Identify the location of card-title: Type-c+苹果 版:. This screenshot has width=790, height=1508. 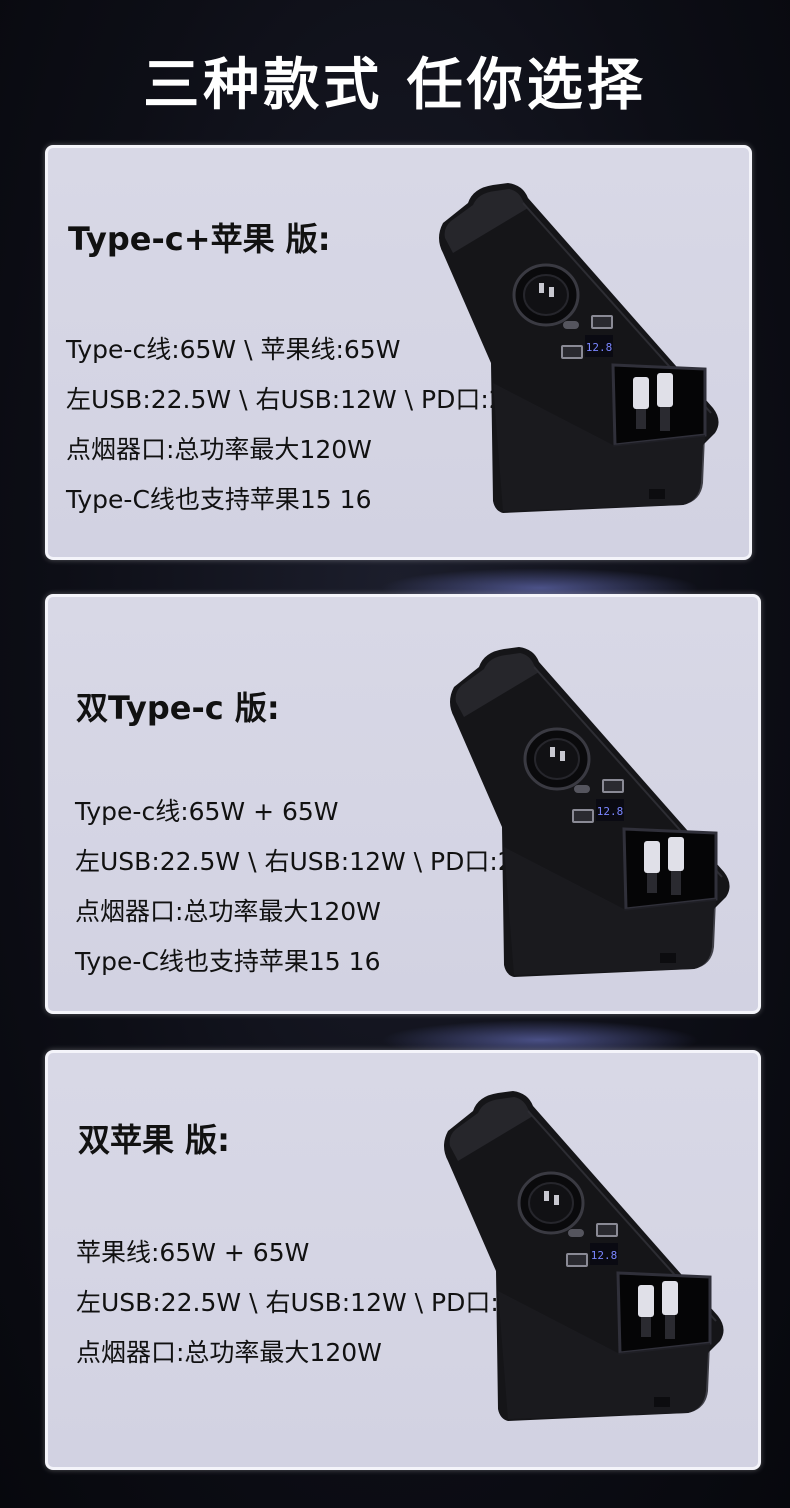
(199, 239).